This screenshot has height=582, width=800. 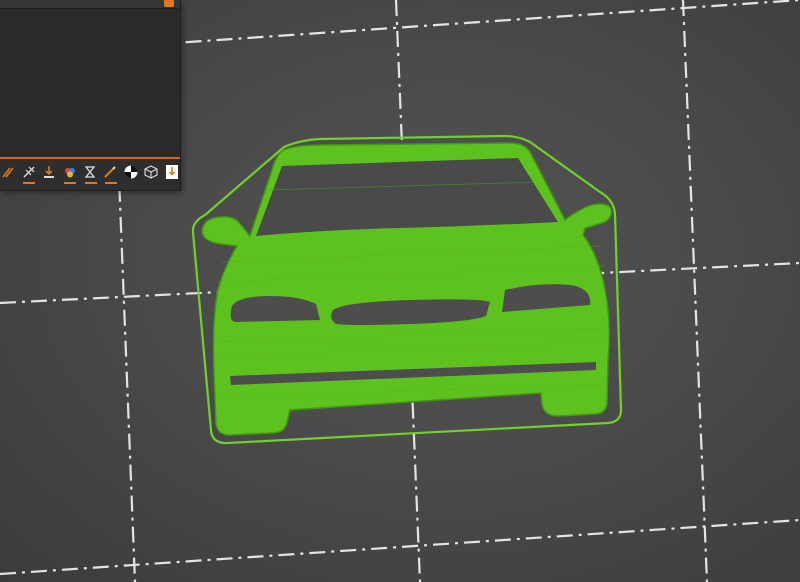 I want to click on support-painting-button, so click(x=28, y=175).